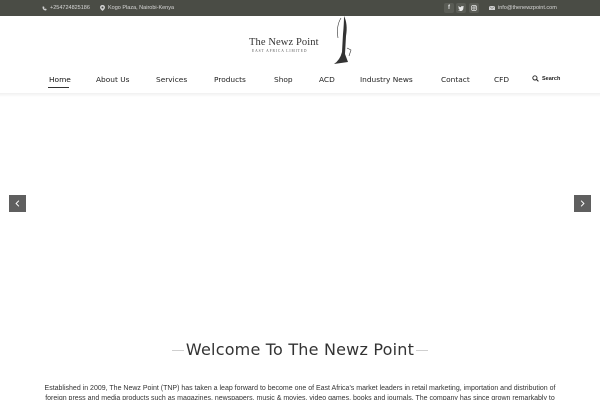 This screenshot has height=400, width=600. Describe the element at coordinates (527, 8) in the screenshot. I see `email-address: info@thenewzpoint.com` at that location.